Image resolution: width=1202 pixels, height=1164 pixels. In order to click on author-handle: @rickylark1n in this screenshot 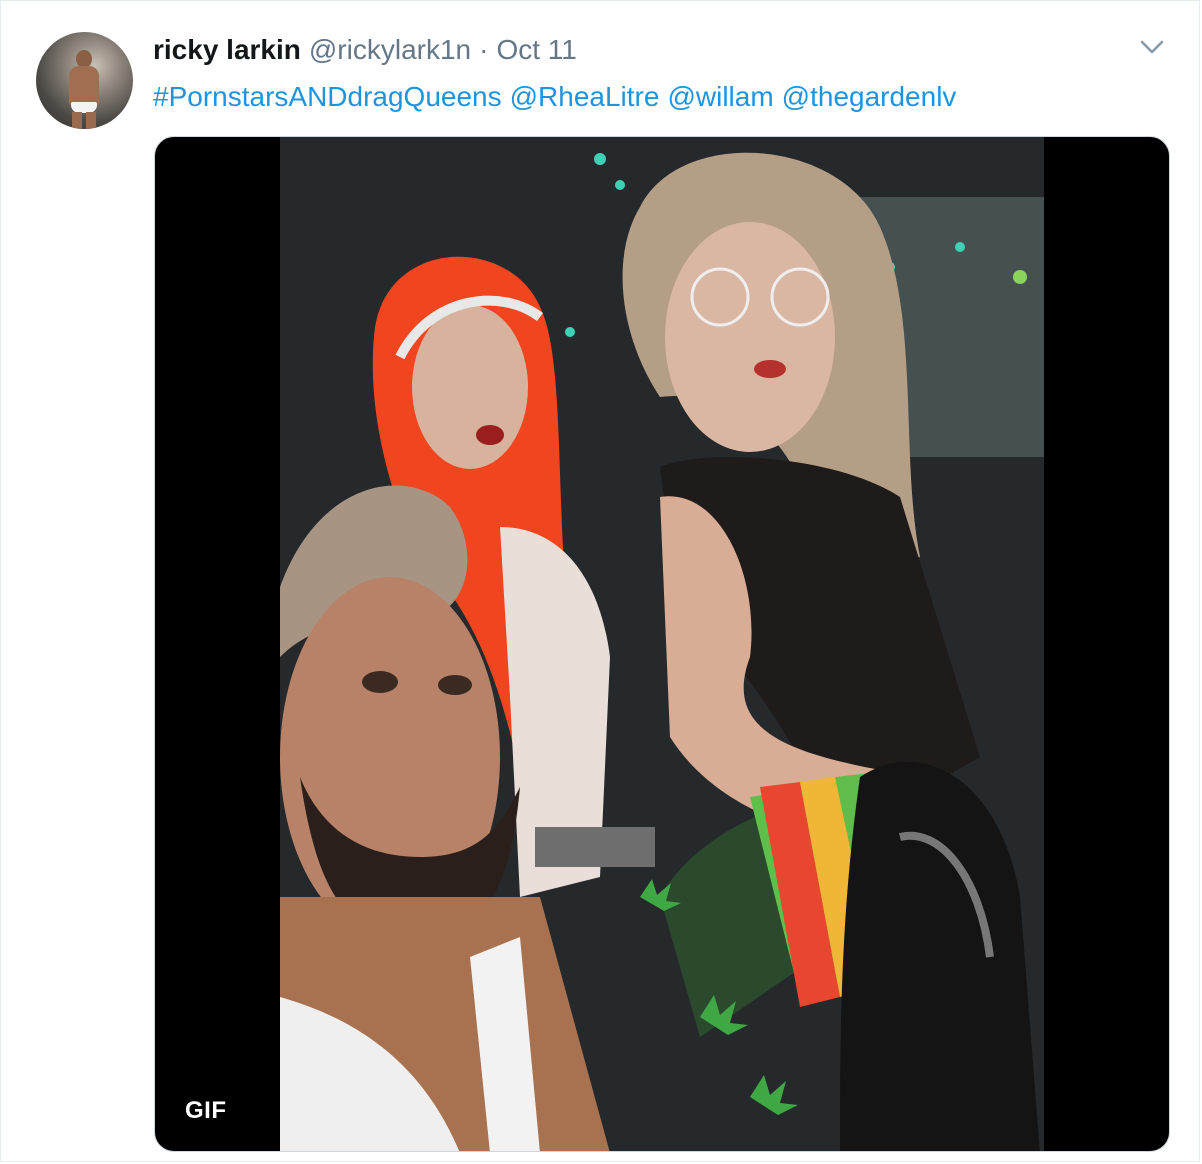, I will do `click(390, 50)`.